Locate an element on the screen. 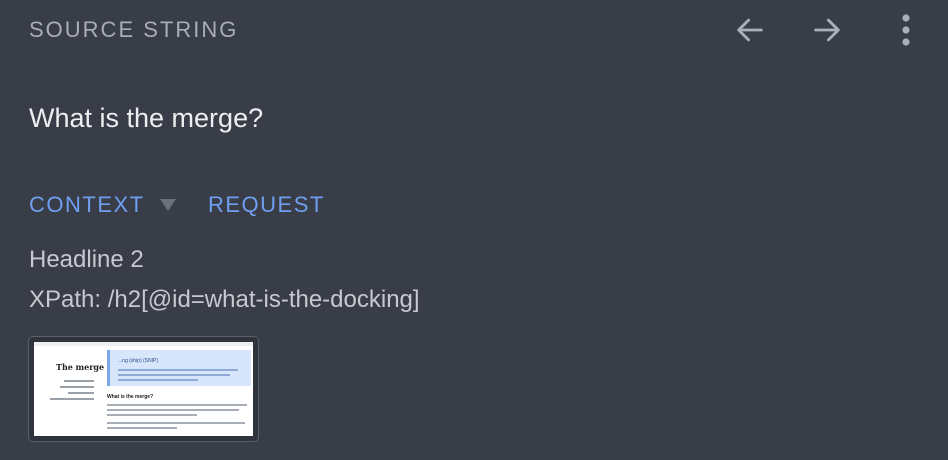 This screenshot has width=948, height=460. more-options-button is located at coordinates (906, 30).